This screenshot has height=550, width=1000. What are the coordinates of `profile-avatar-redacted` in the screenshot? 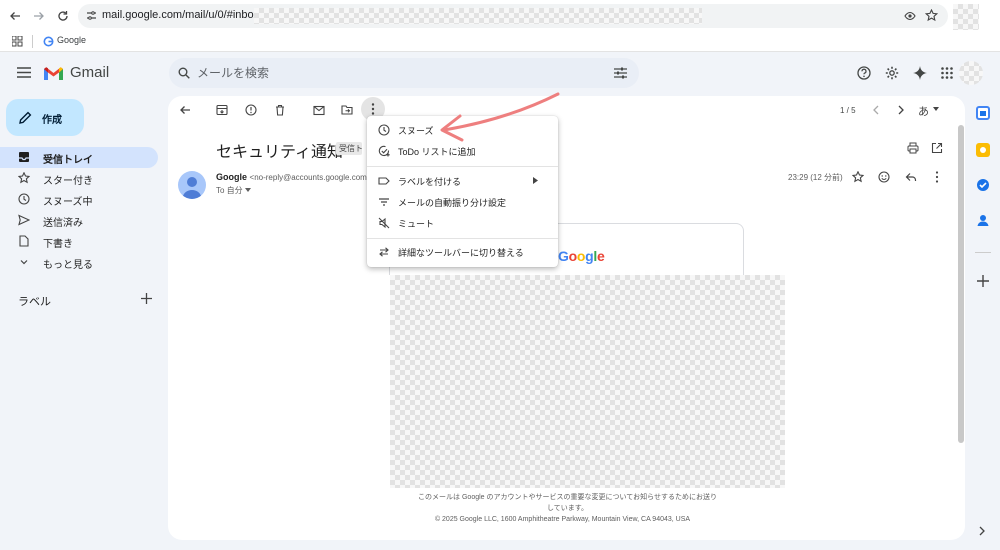 It's located at (966, 17).